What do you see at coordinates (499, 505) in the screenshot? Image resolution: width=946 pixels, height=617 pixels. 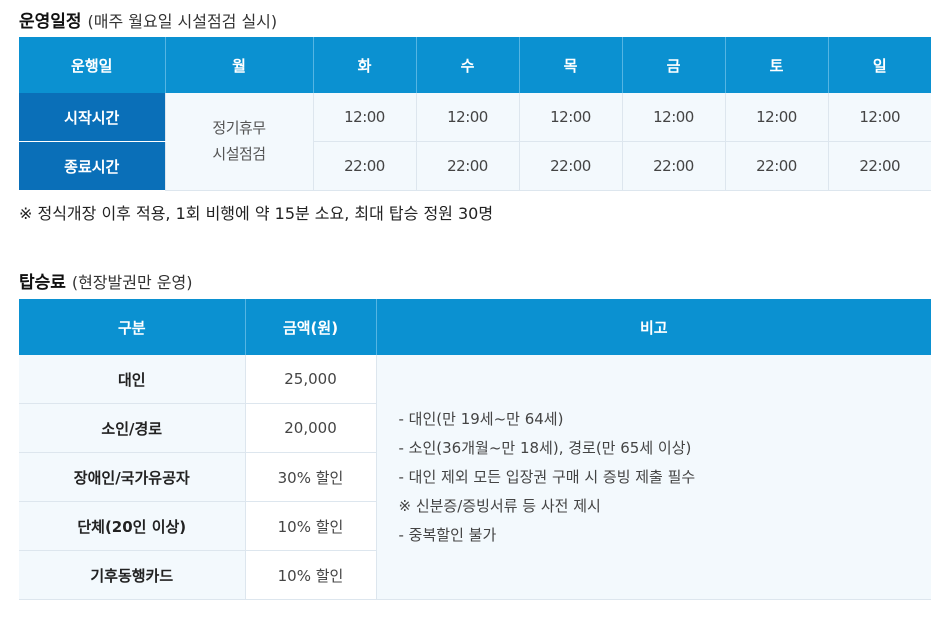 I see `remark-line: ※ 신분증/증빙서류 등 사전 제시` at bounding box center [499, 505].